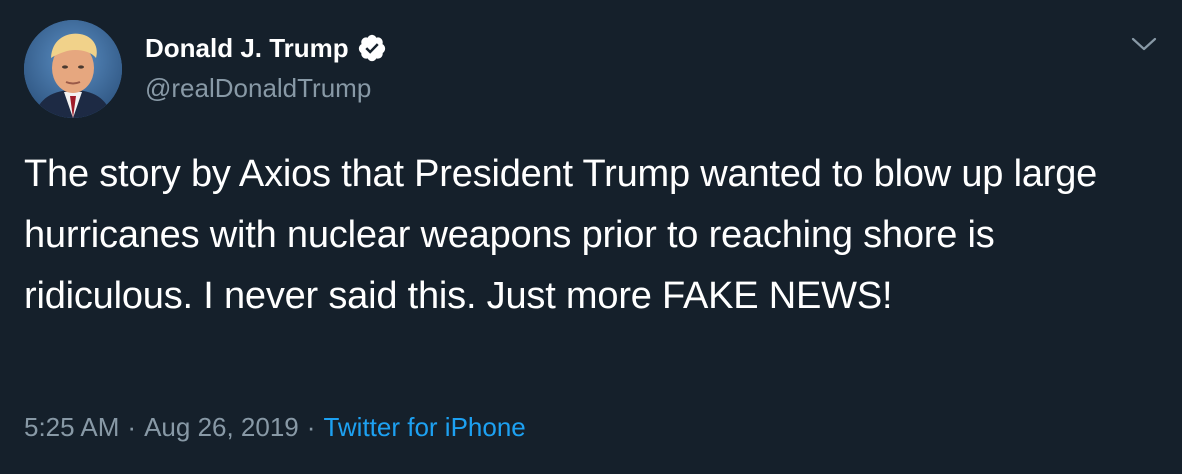 The height and width of the screenshot is (474, 1182). What do you see at coordinates (247, 48) in the screenshot?
I see `display-name: Donald J. Trump` at bounding box center [247, 48].